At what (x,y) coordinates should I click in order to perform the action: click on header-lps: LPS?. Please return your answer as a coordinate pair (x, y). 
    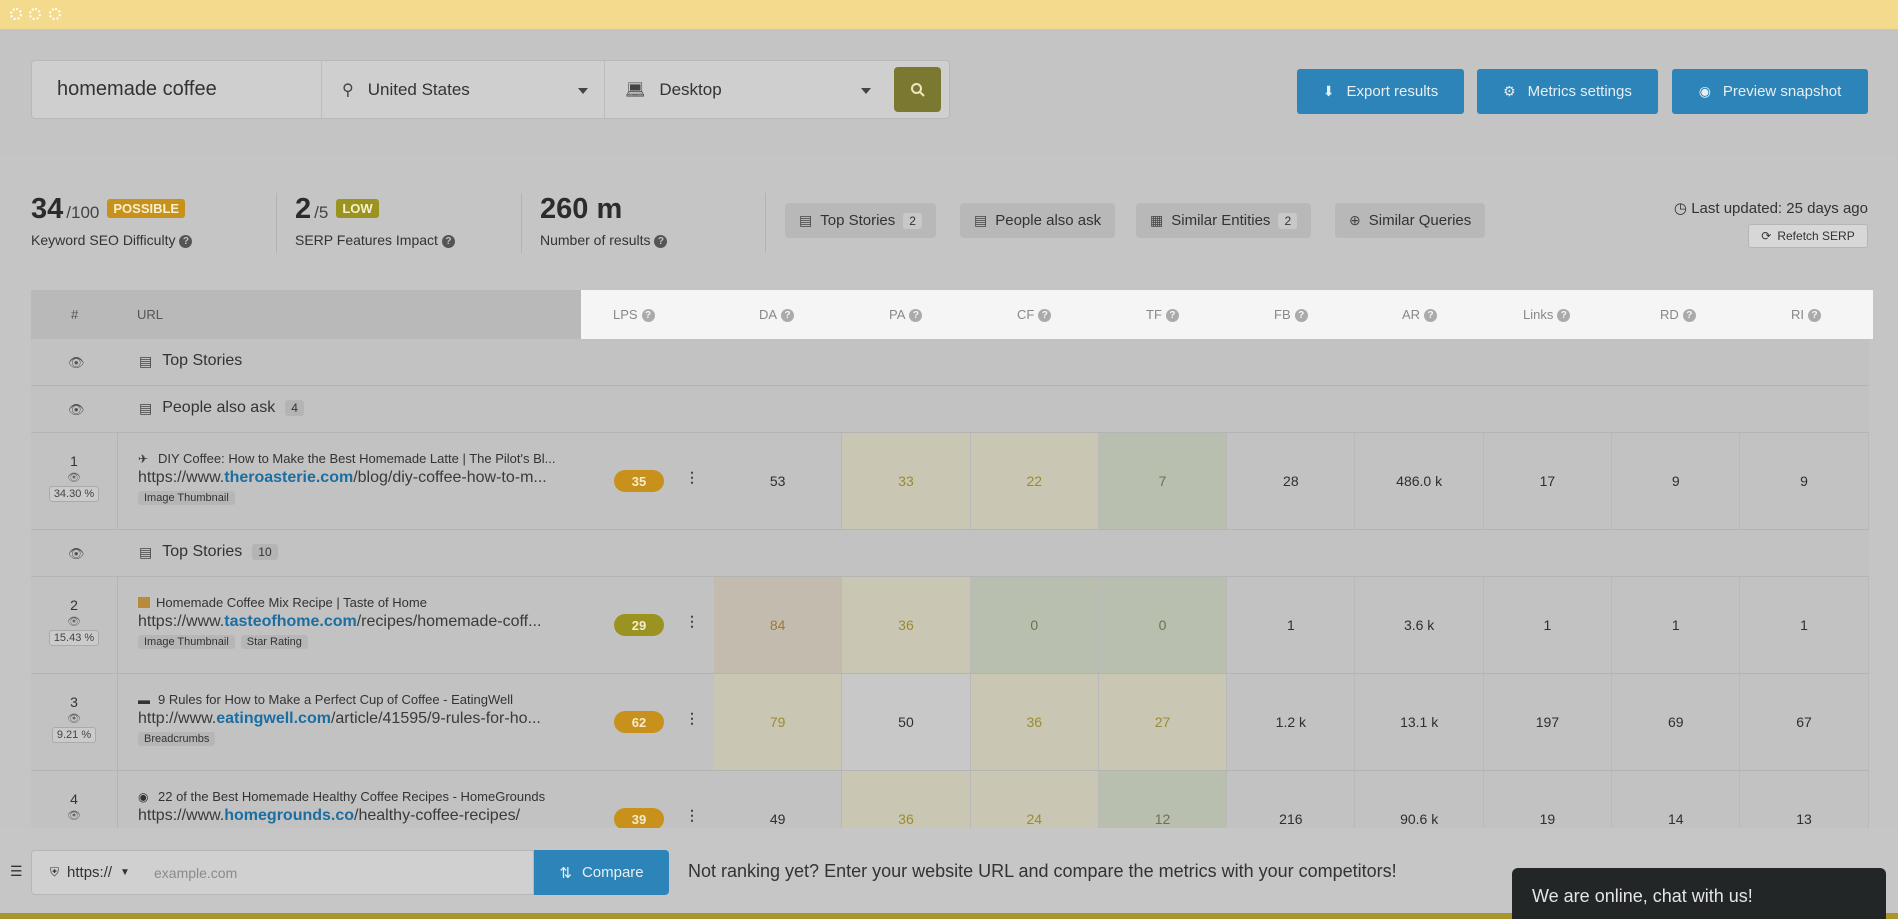
    Looking at the image, I should click on (634, 314).